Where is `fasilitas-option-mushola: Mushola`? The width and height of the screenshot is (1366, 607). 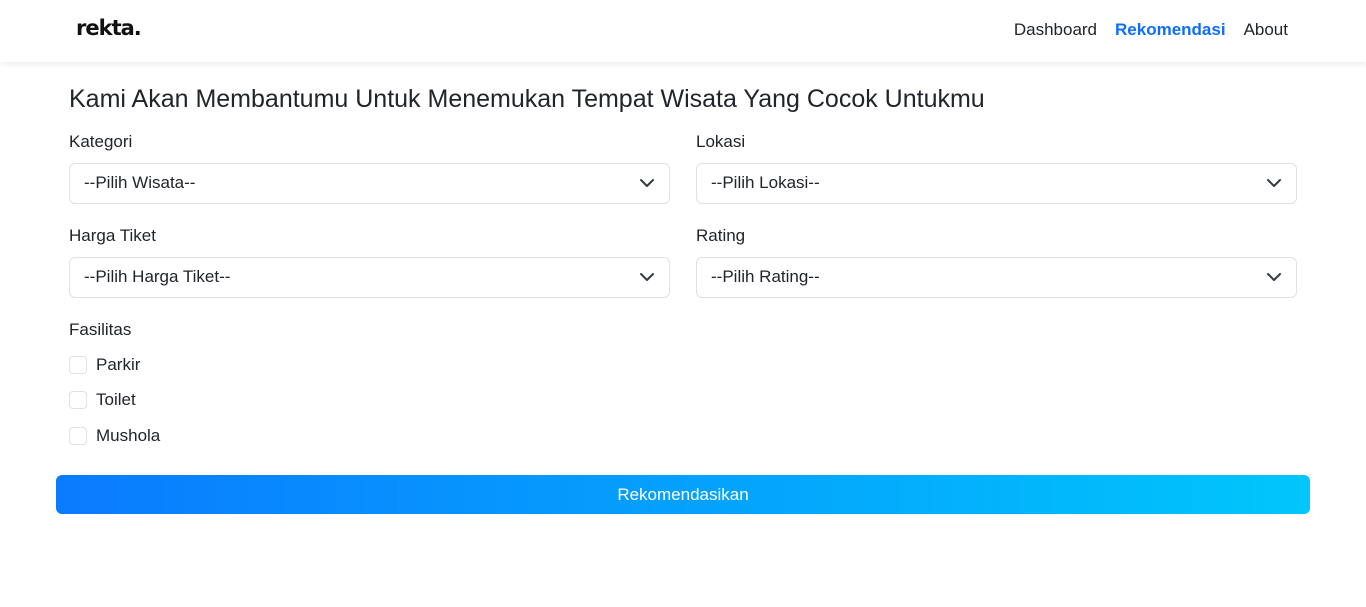
fasilitas-option-mushola: Mushola is located at coordinates (114, 436).